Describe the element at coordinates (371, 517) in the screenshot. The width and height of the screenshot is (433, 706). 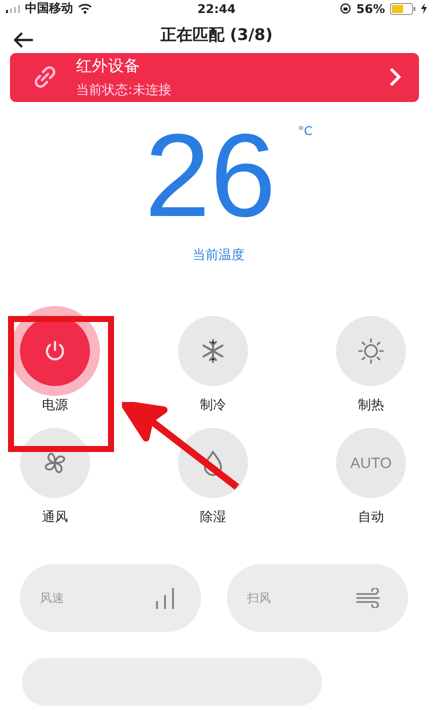
I see `mode-label: 自动` at that location.